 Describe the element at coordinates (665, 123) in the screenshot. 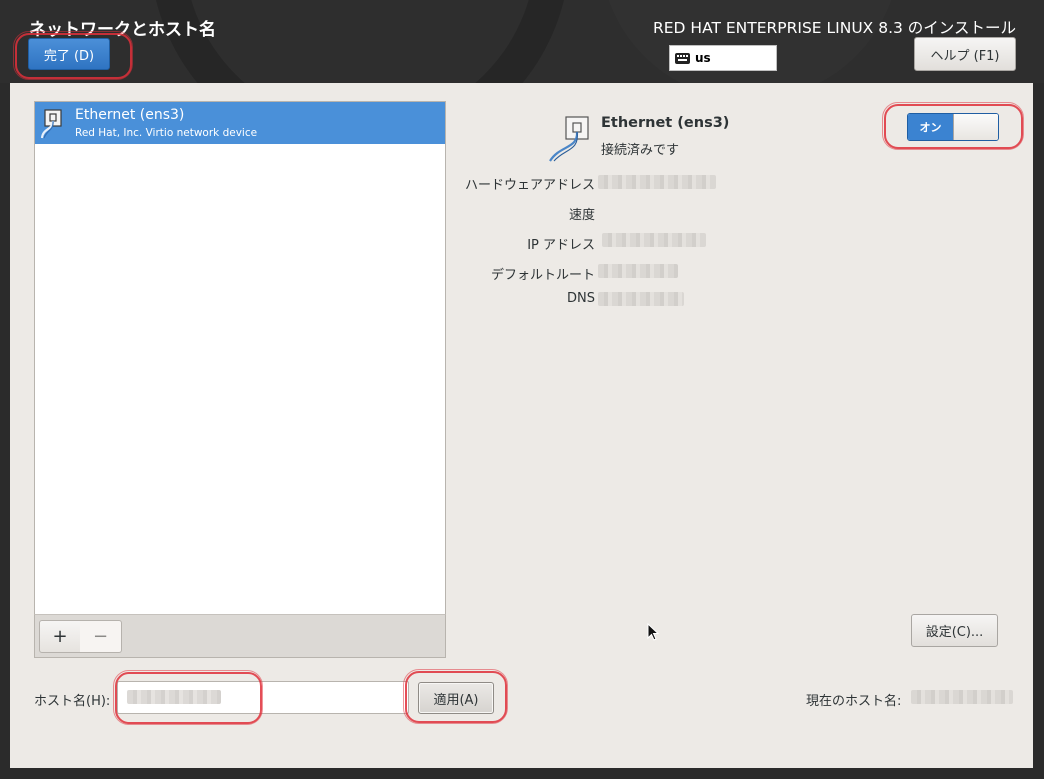

I see `connection-name: Ethernet (ens3)` at that location.